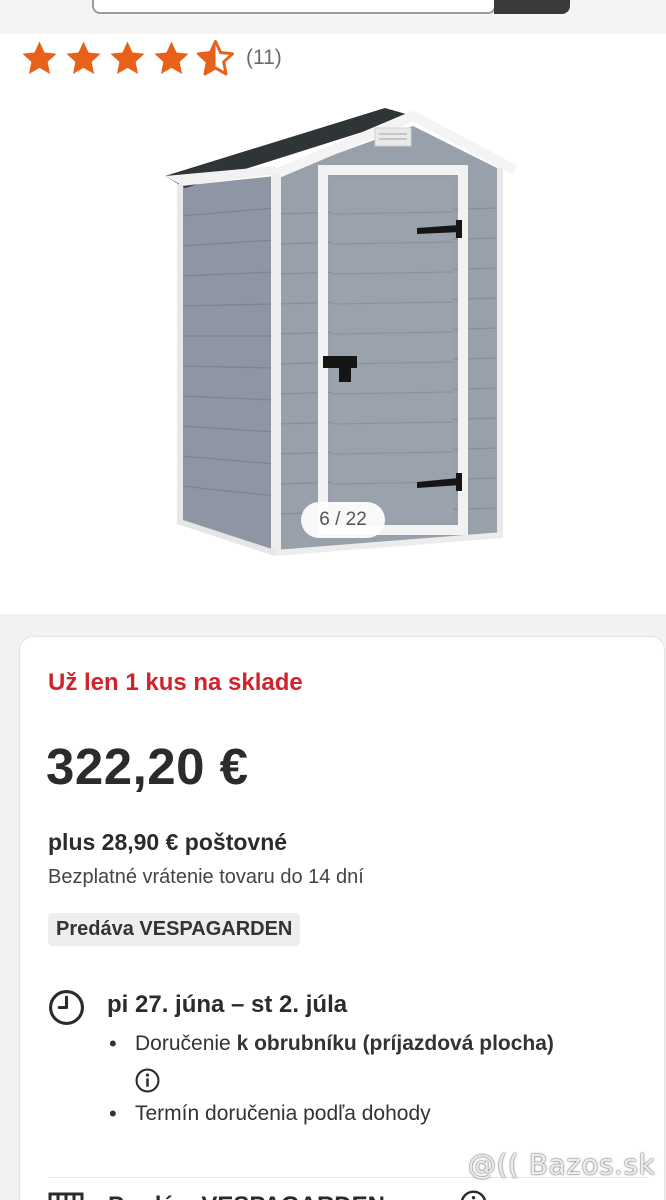  I want to click on list-item: • Termín doručenia podľa dohody, so click(377, 1114).